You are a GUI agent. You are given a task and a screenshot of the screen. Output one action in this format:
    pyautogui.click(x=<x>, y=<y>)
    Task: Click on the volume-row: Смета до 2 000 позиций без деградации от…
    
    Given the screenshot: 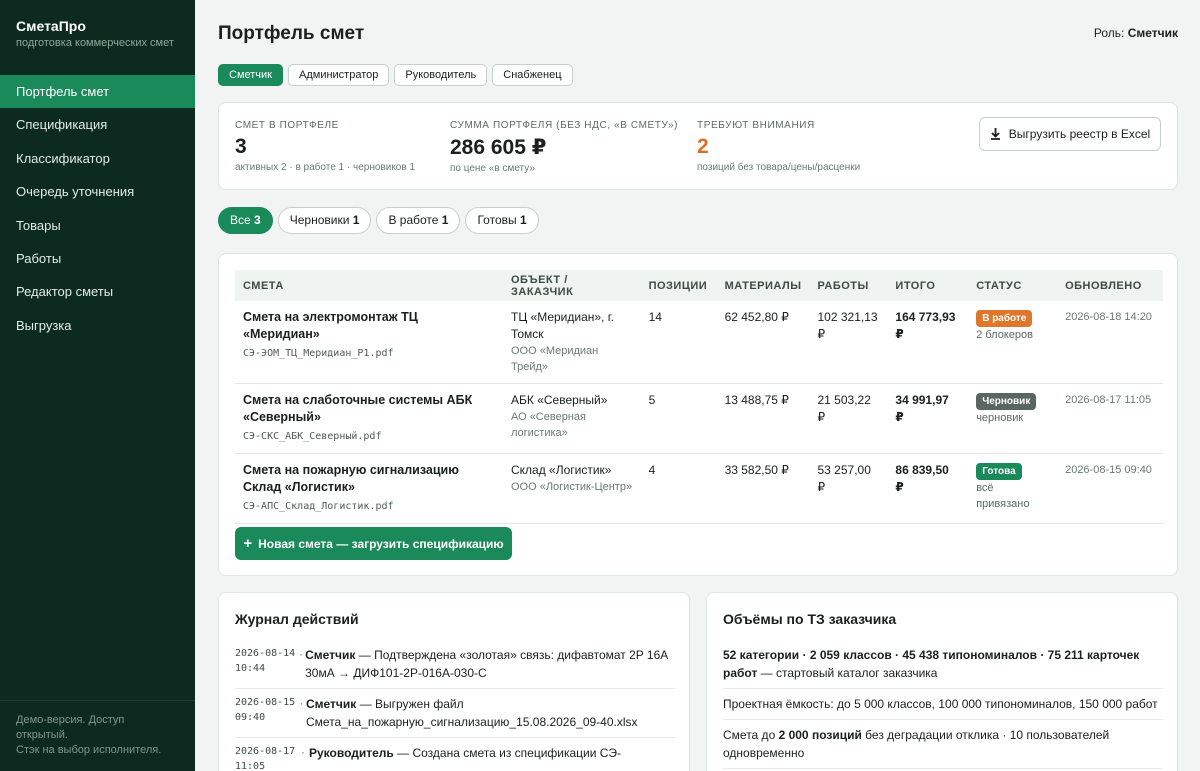 What is the action you would take?
    pyautogui.click(x=943, y=744)
    